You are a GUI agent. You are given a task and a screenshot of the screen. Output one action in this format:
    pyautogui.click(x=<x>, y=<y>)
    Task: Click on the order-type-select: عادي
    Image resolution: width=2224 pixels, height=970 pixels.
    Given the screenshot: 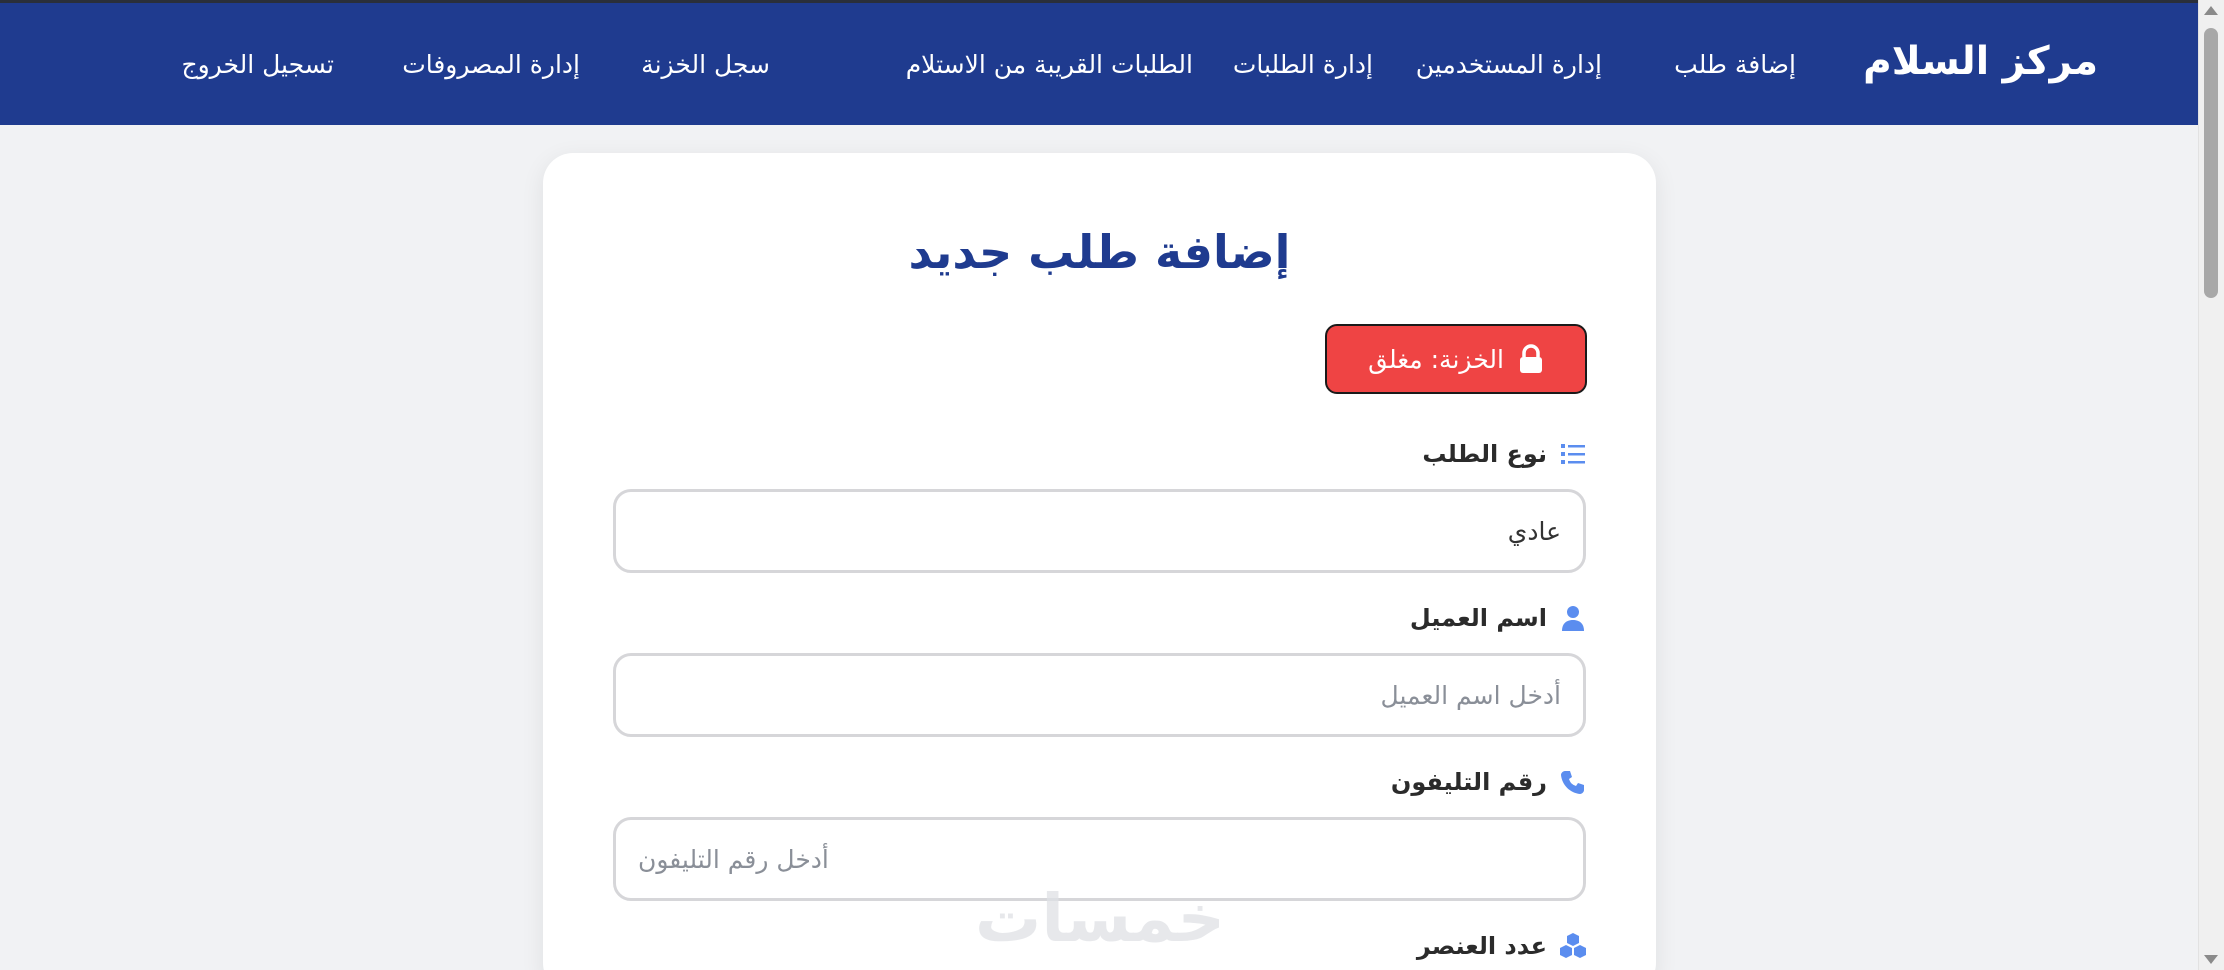 What is the action you would take?
    pyautogui.click(x=1099, y=531)
    